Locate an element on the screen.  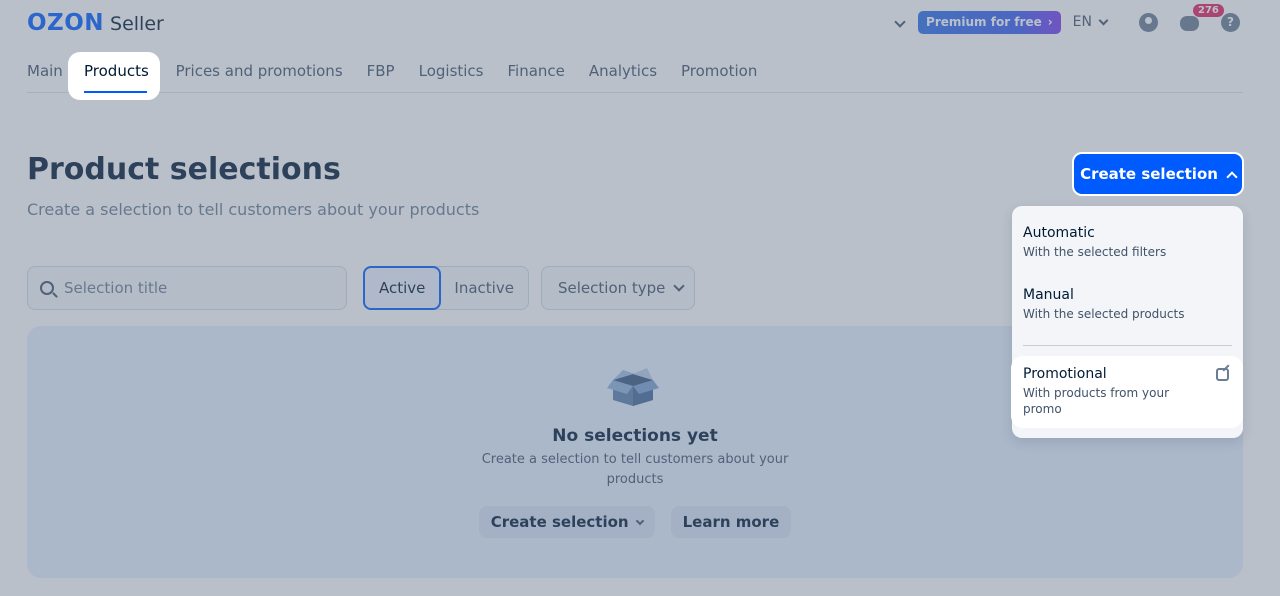
language-label: EN is located at coordinates (1082, 22).